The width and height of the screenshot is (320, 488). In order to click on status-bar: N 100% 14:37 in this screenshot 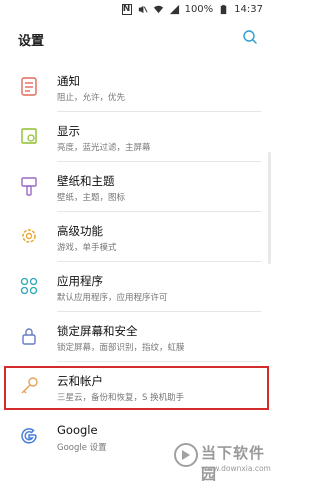, I will do `click(136, 10)`.